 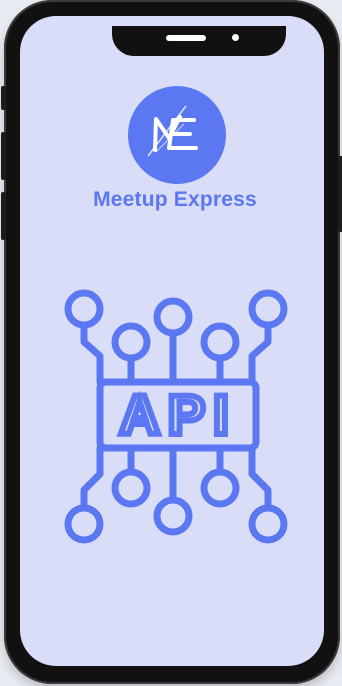 I want to click on brand-name: Meetup Express, so click(x=175, y=199).